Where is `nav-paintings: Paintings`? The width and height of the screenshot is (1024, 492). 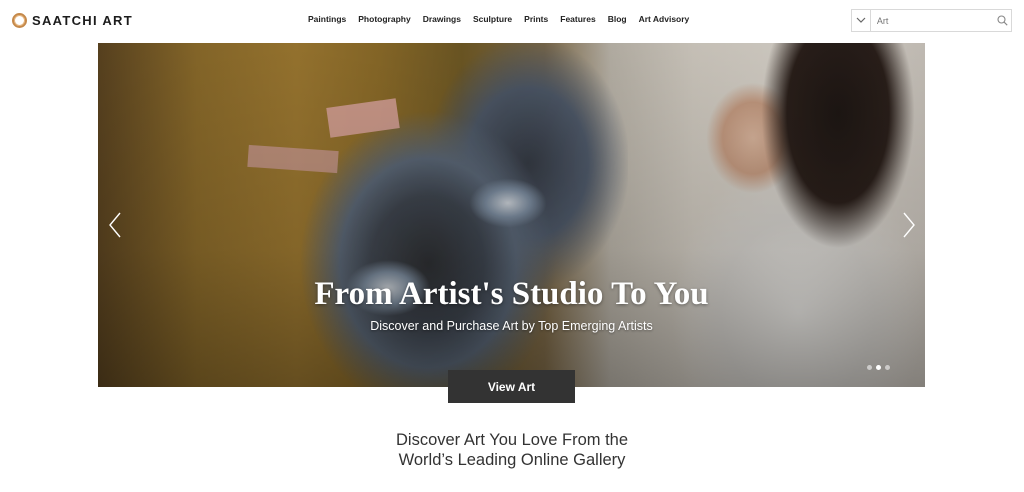 nav-paintings: Paintings is located at coordinates (327, 19).